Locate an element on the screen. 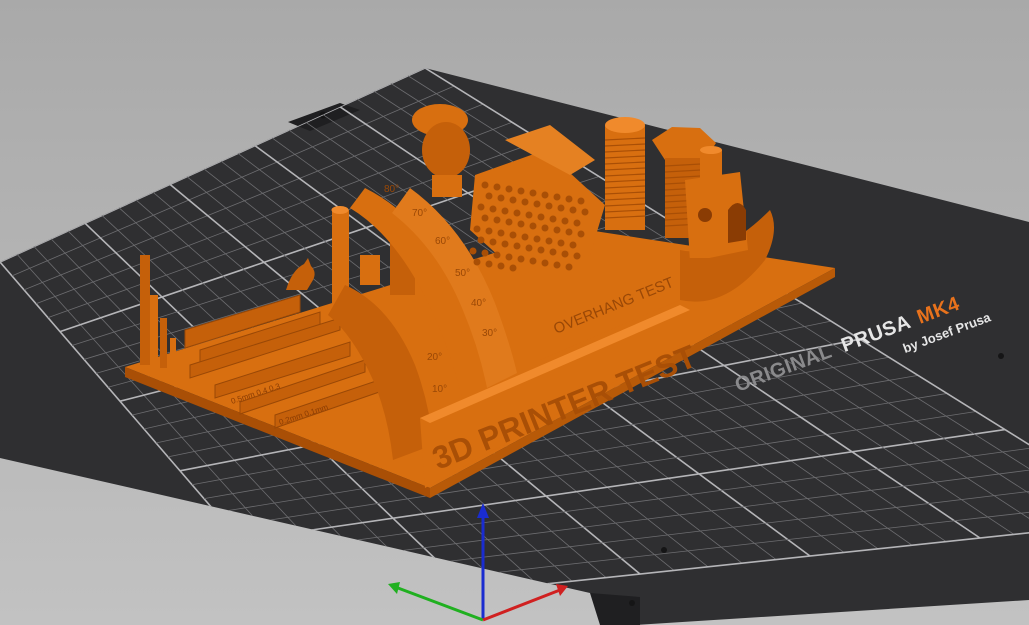 This screenshot has height=625, width=1029. angle-label: 30° is located at coordinates (489, 333).